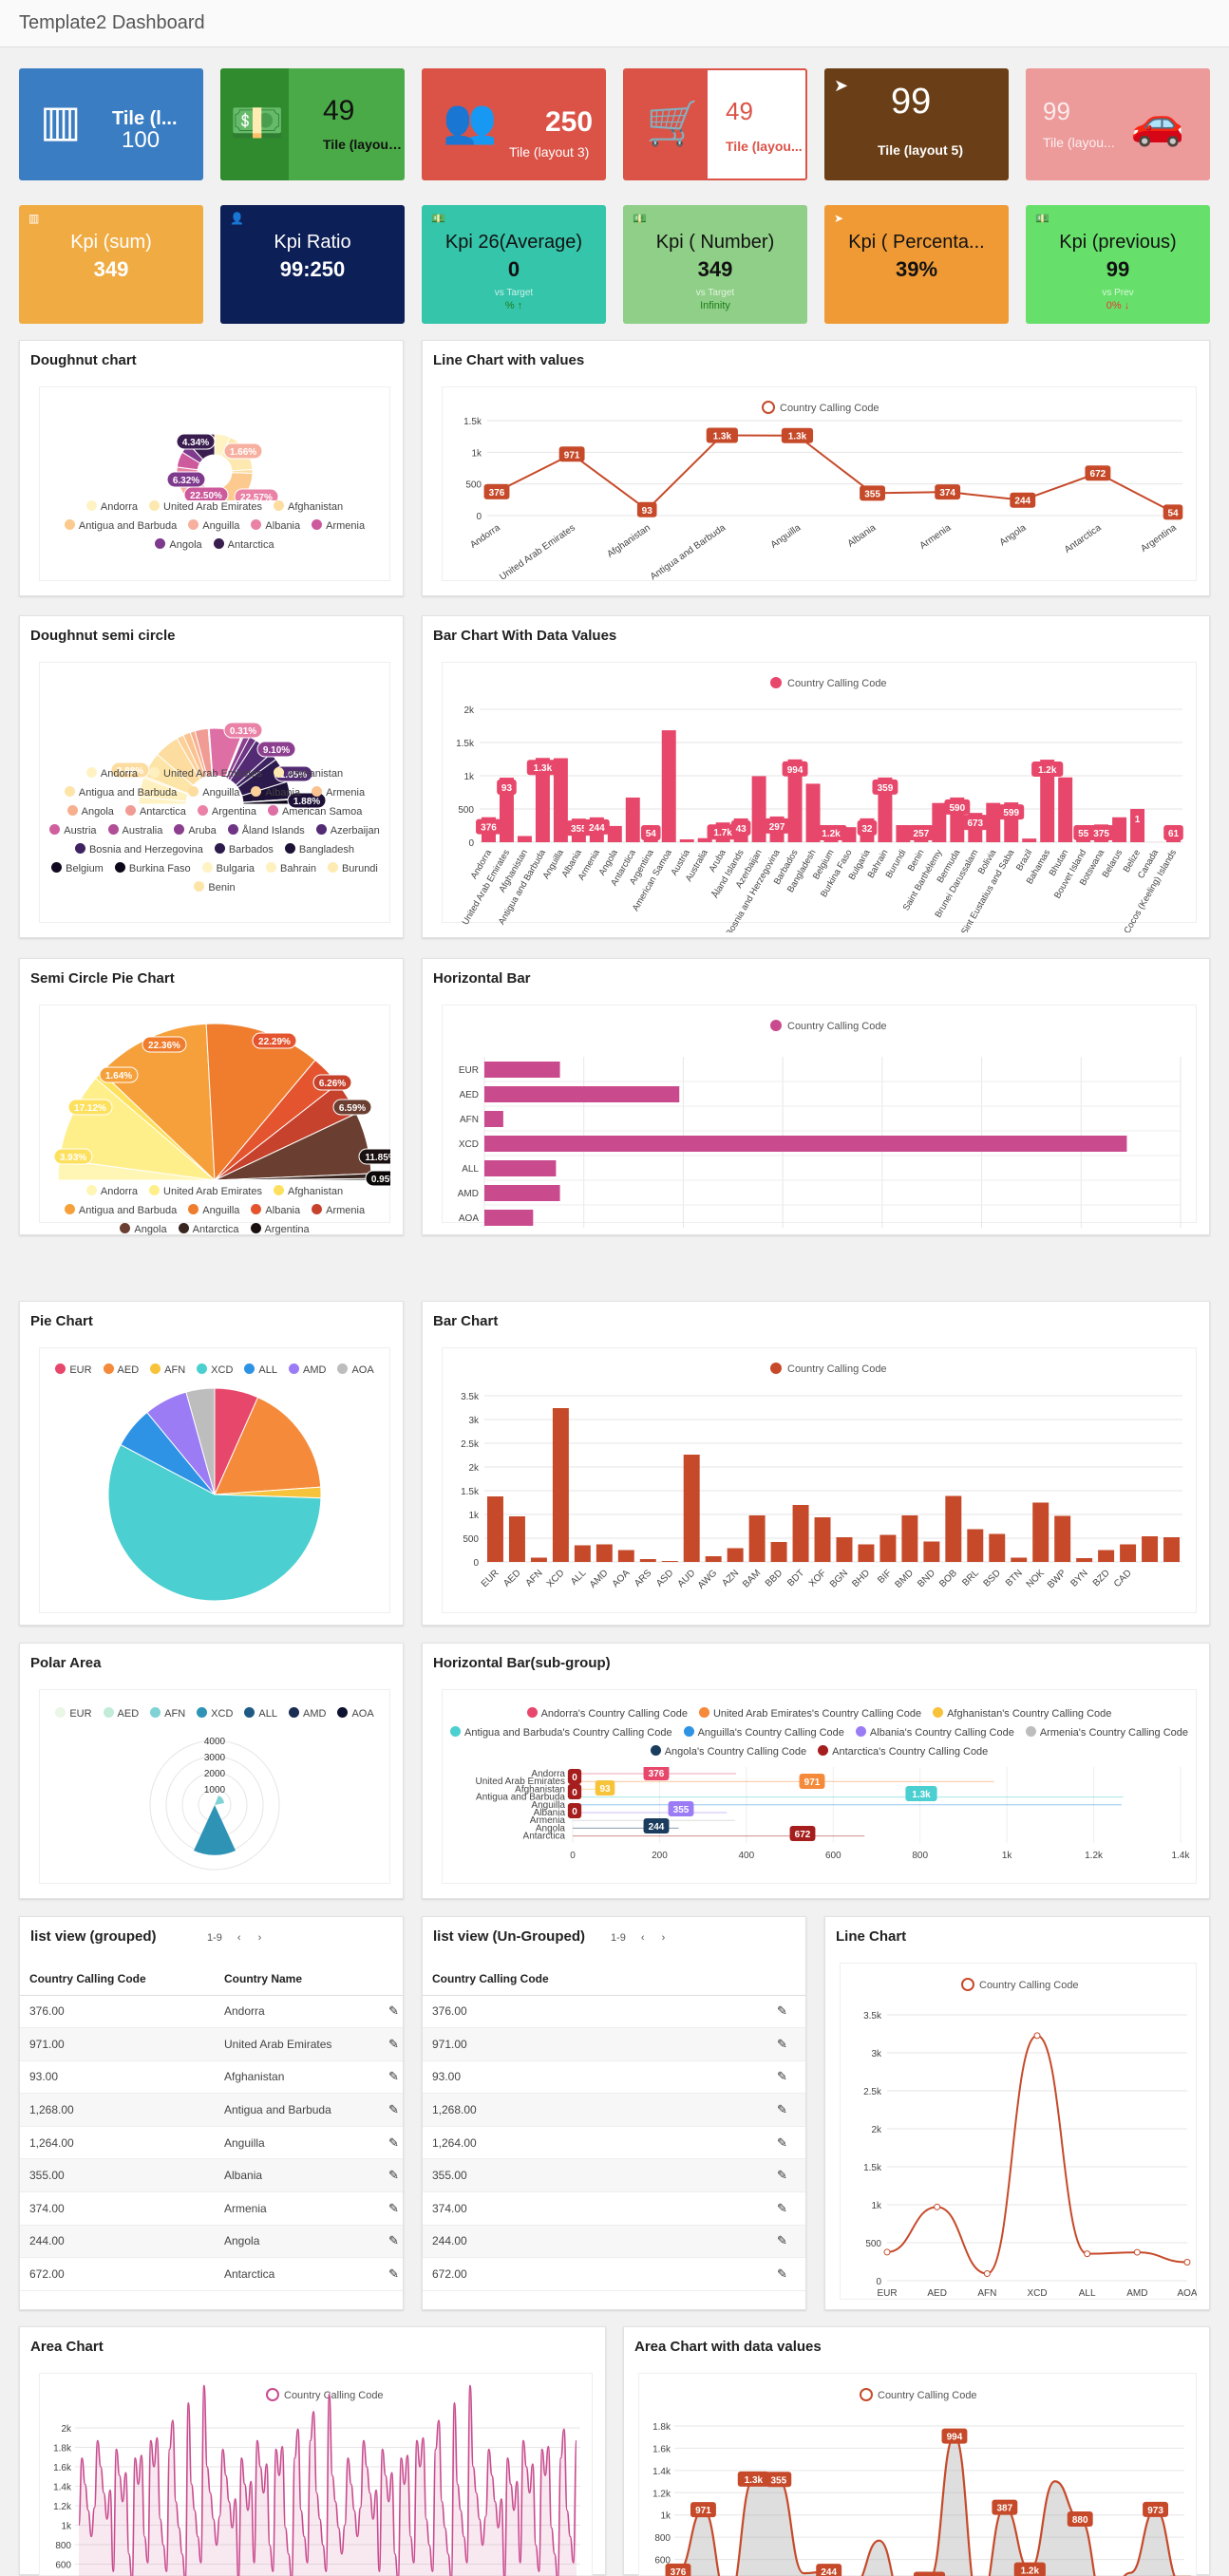 Image resolution: width=1229 pixels, height=2576 pixels. Describe the element at coordinates (212, 2142) in the screenshot. I see `table-row: 1,264.00Anguilla✎` at that location.